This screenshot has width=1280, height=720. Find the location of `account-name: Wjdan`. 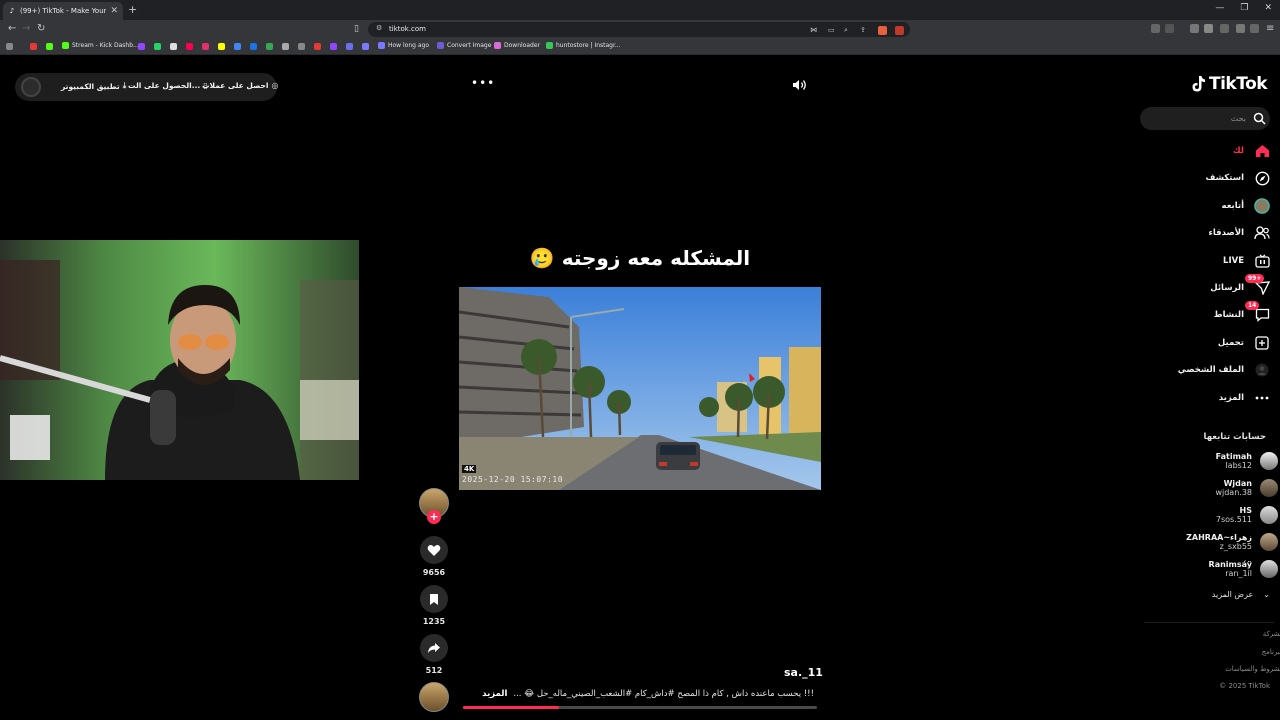

account-name: Wjdan is located at coordinates (1237, 483).